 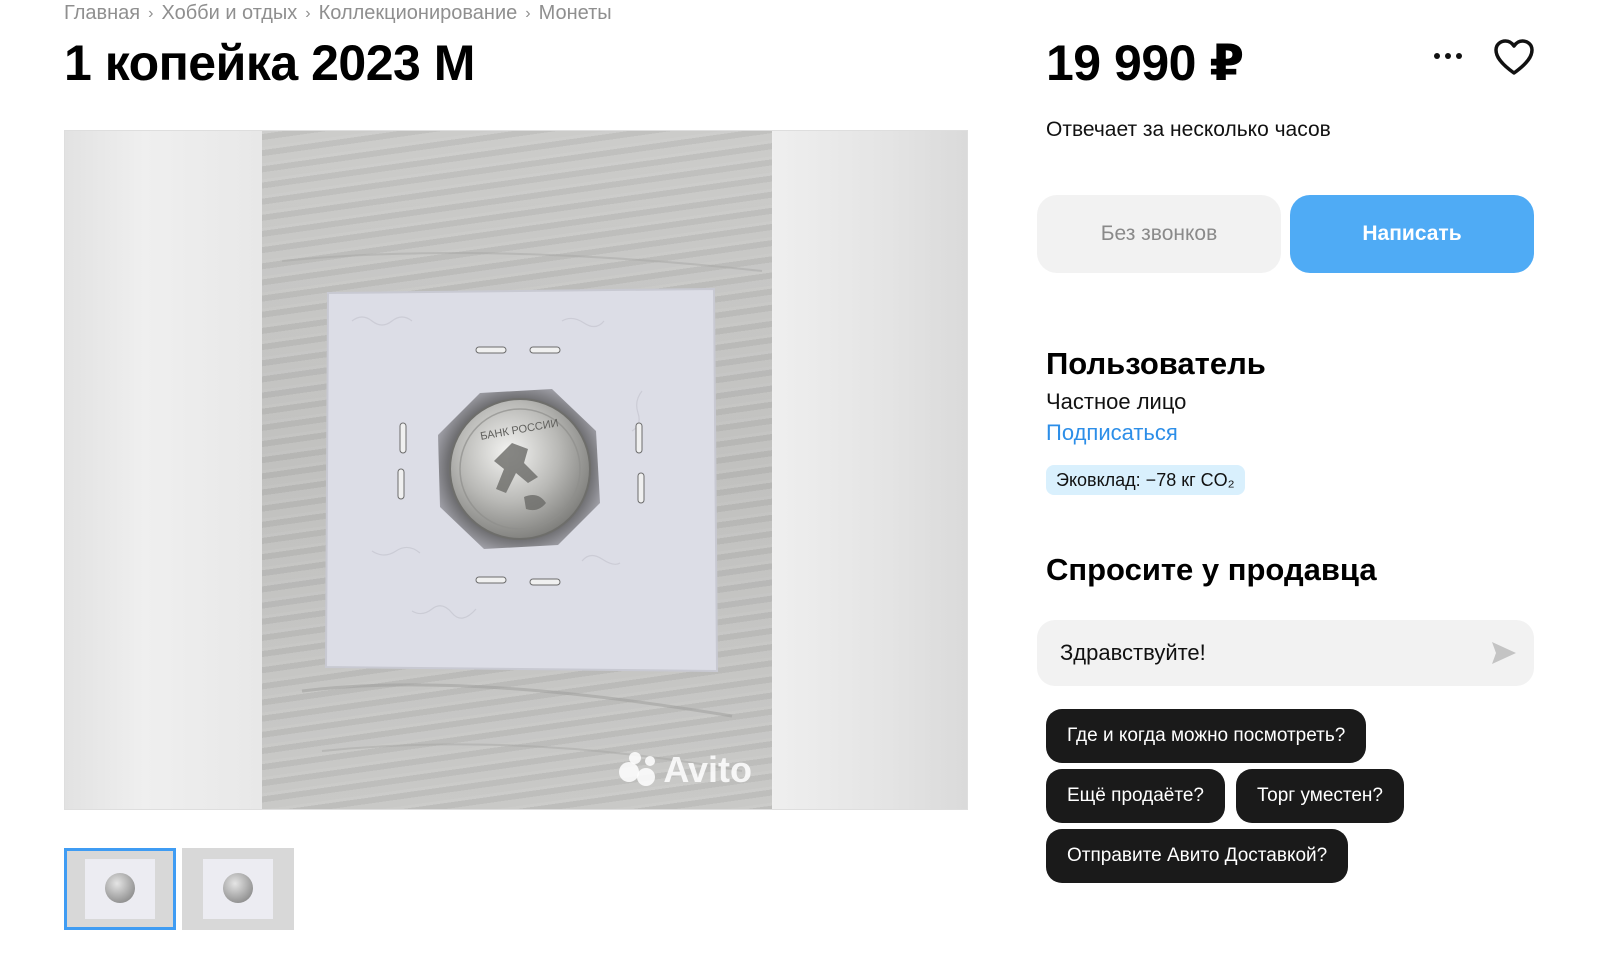 I want to click on listing-price: 19 990 ₽, so click(x=1145, y=63).